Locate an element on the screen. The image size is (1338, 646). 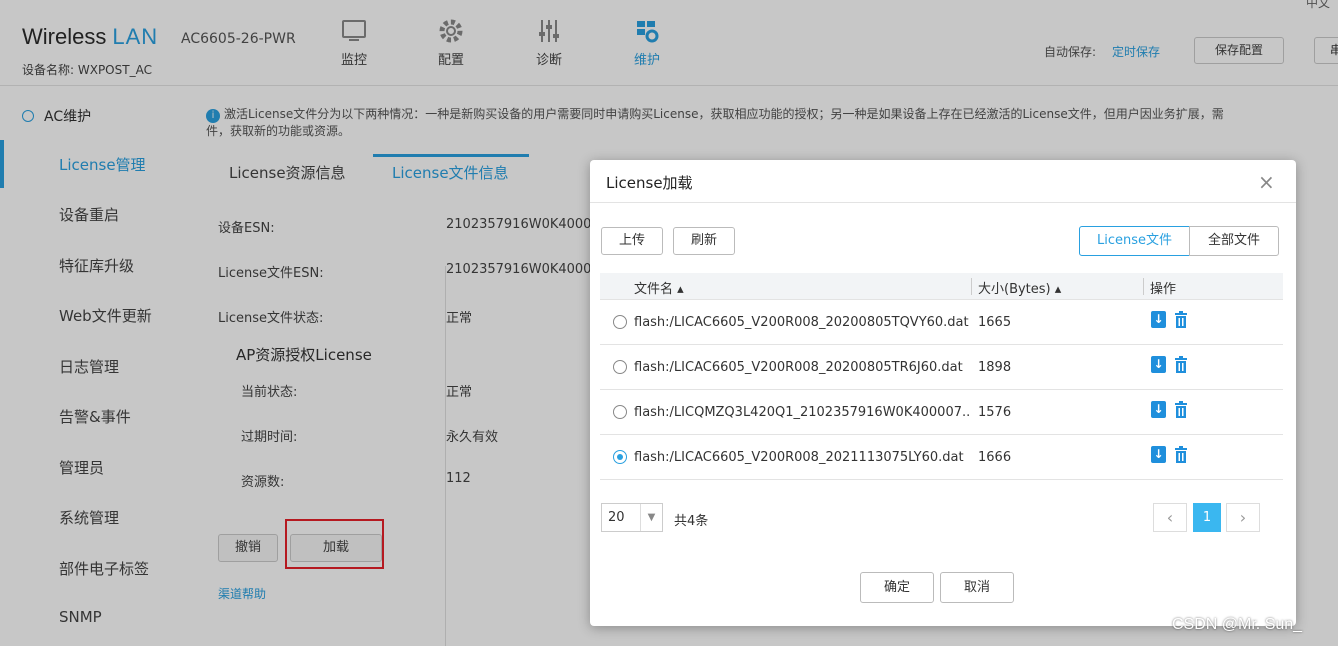
row-size: 1666 is located at coordinates (995, 457).